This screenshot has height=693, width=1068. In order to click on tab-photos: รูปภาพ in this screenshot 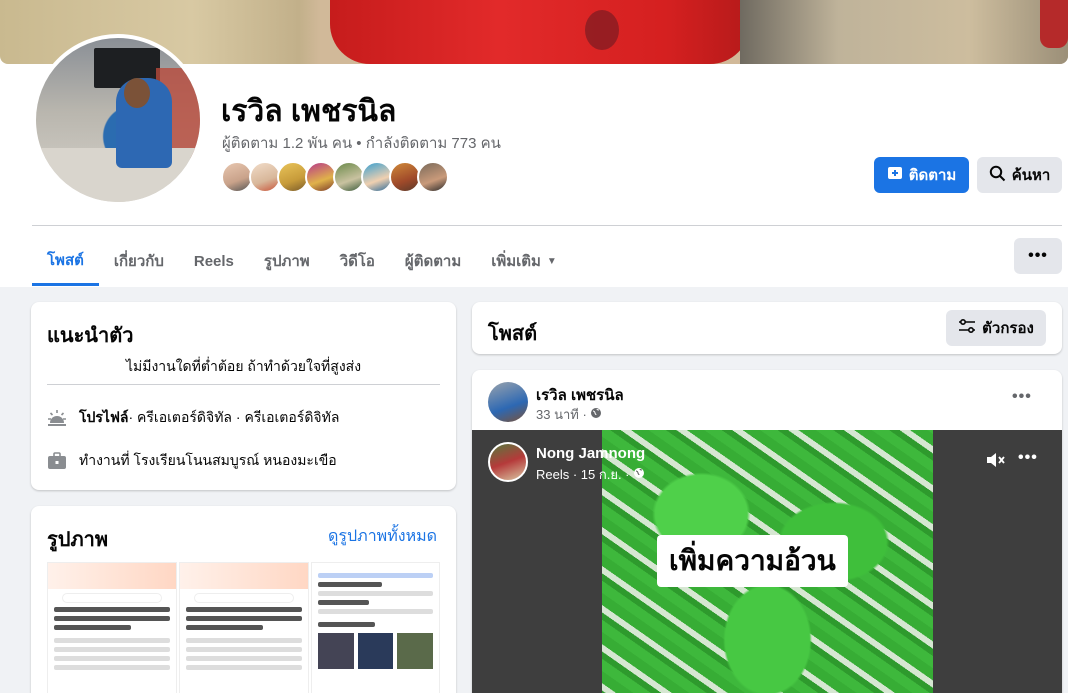, I will do `click(287, 261)`.